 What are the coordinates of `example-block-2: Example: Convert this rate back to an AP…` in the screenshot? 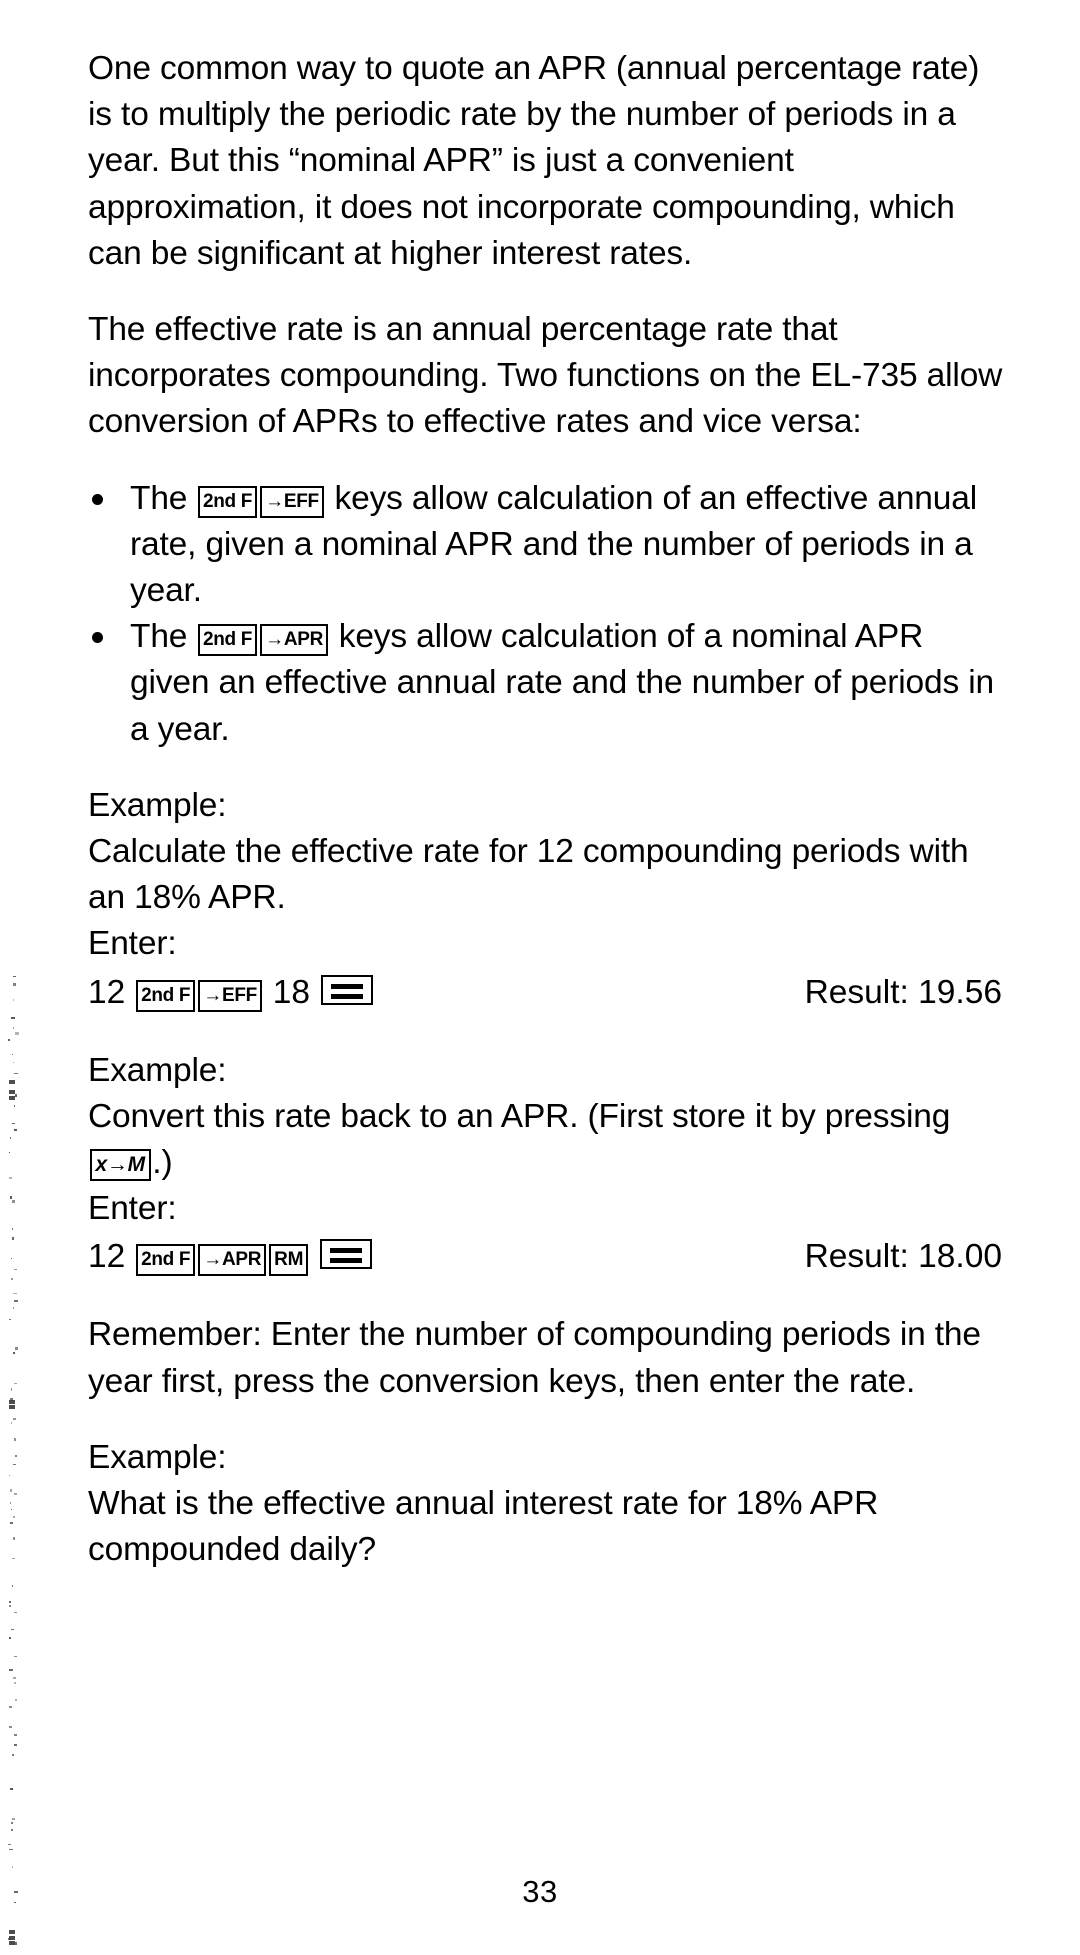 It's located at (549, 1165).